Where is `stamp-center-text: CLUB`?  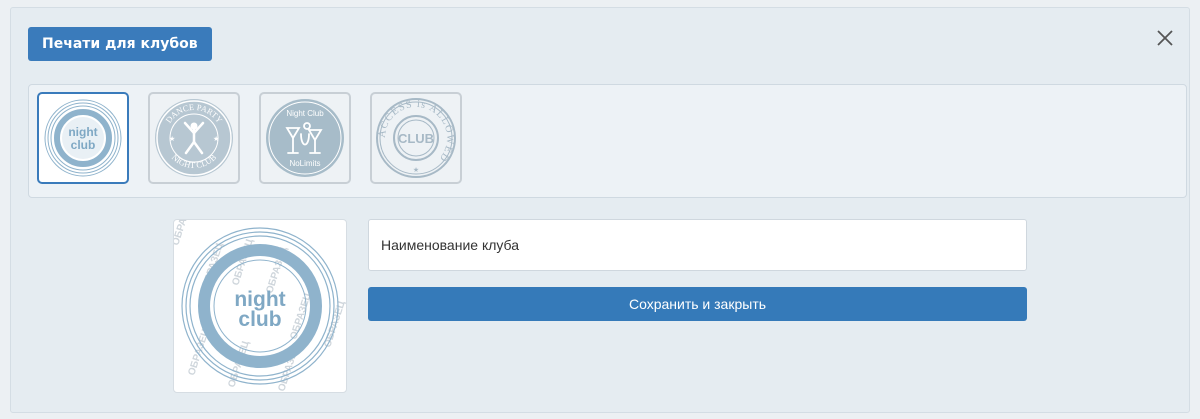 stamp-center-text: CLUB is located at coordinates (416, 138).